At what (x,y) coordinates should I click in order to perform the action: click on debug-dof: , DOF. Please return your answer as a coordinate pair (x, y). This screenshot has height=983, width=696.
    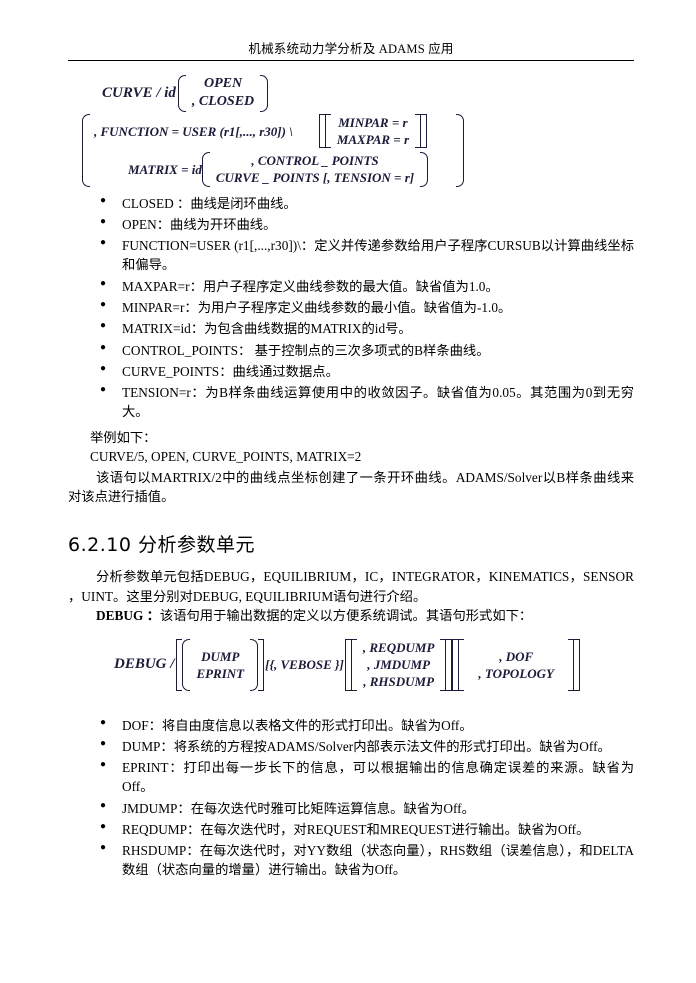
    Looking at the image, I should click on (516, 656).